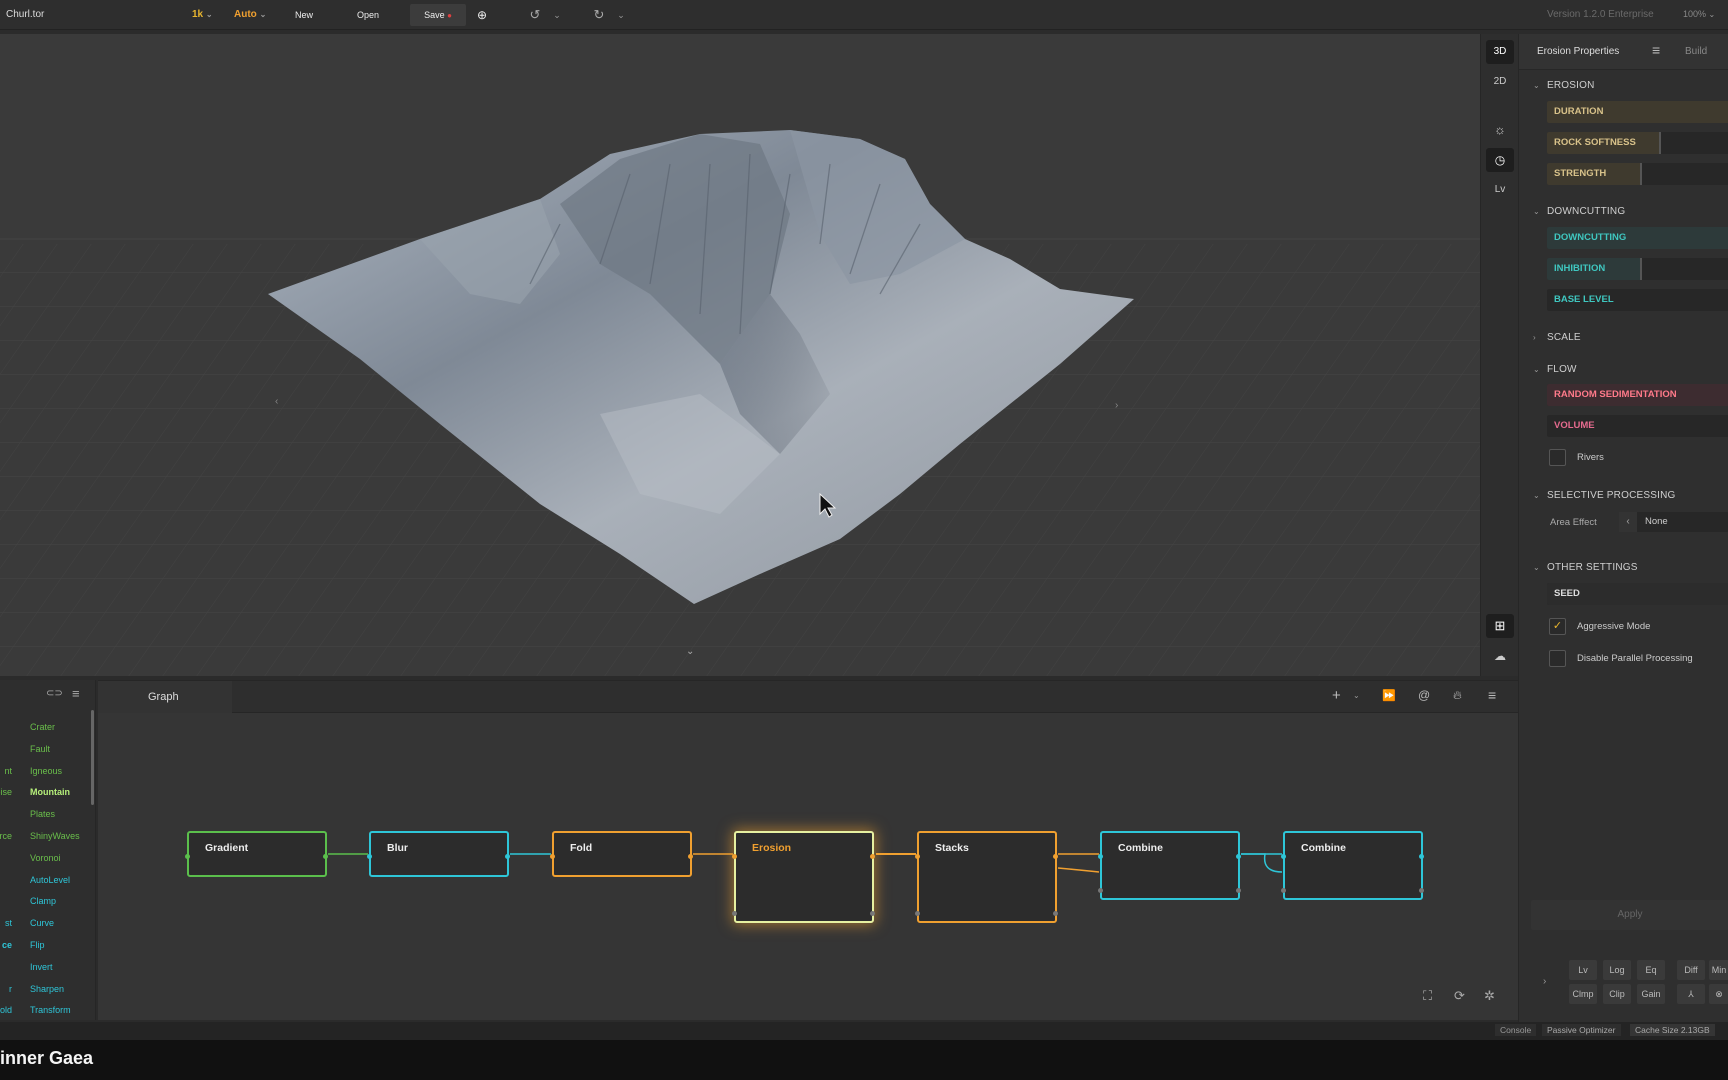  I want to click on resolution-select: 1k ⌄, so click(202, 14).